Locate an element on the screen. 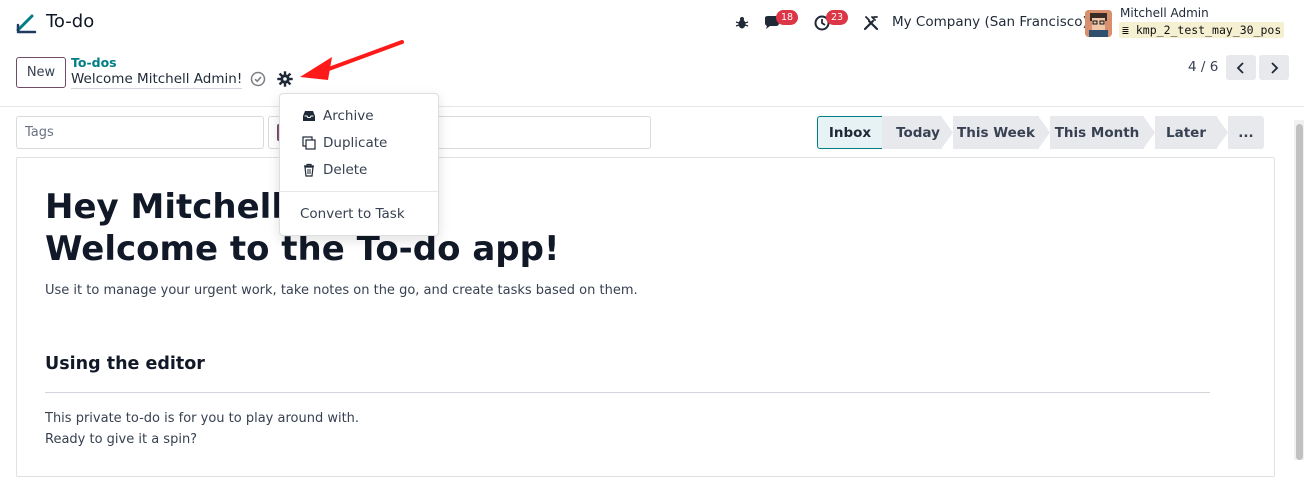 This screenshot has width=1304, height=477. menu-item-archive: Archive is located at coordinates (359, 115).